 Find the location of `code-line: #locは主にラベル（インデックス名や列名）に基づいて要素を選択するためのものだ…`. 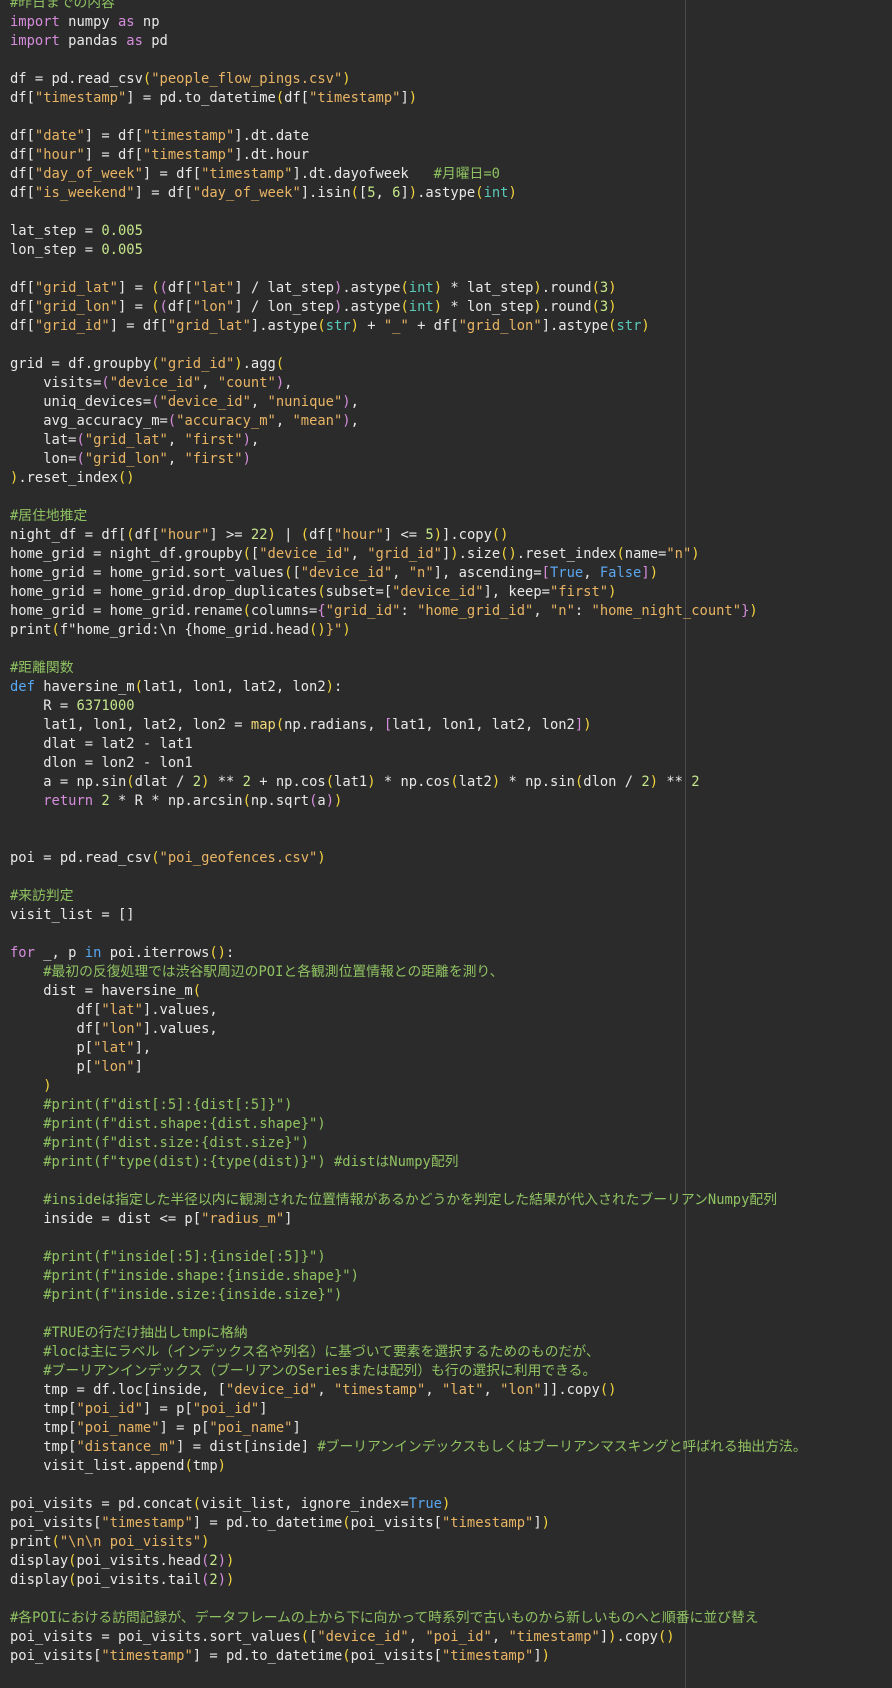

code-line: #locは主にラベル（インデックス名や列名）に基づいて要素を選択するためのものだ… is located at coordinates (408, 1352).